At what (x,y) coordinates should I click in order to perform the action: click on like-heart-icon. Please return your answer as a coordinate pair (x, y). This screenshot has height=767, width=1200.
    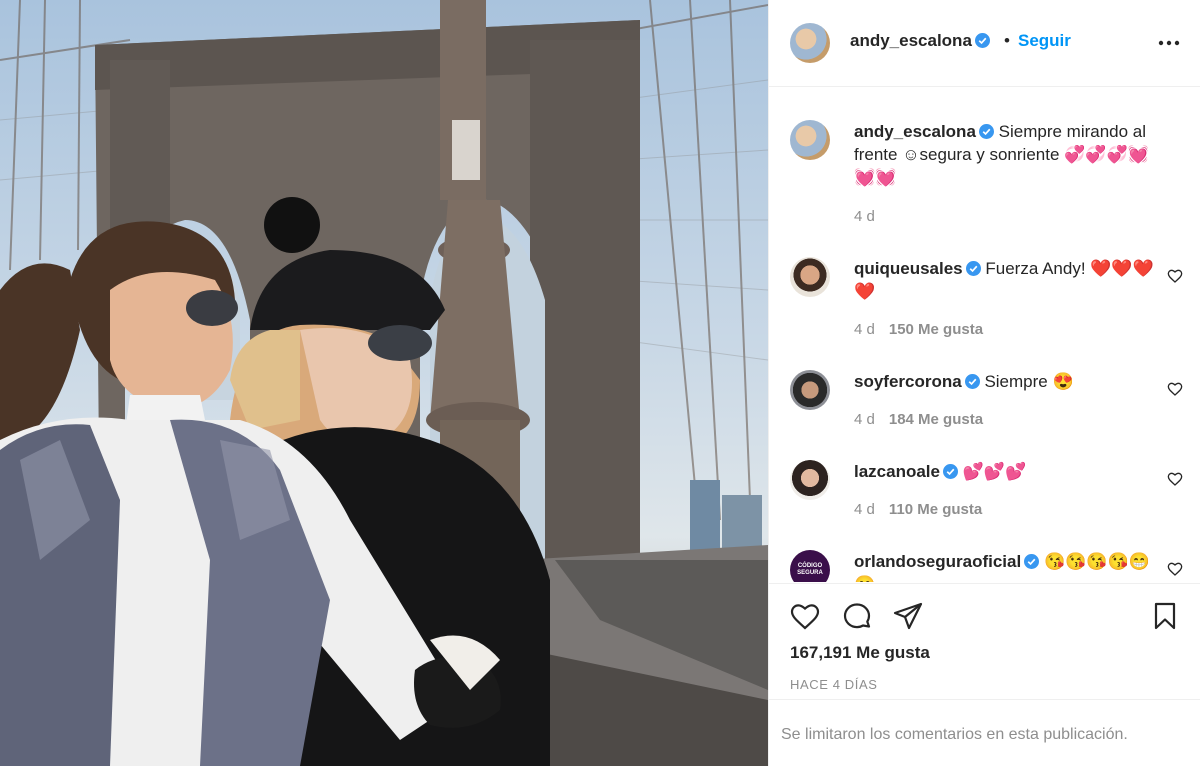
    Looking at the image, I should click on (805, 616).